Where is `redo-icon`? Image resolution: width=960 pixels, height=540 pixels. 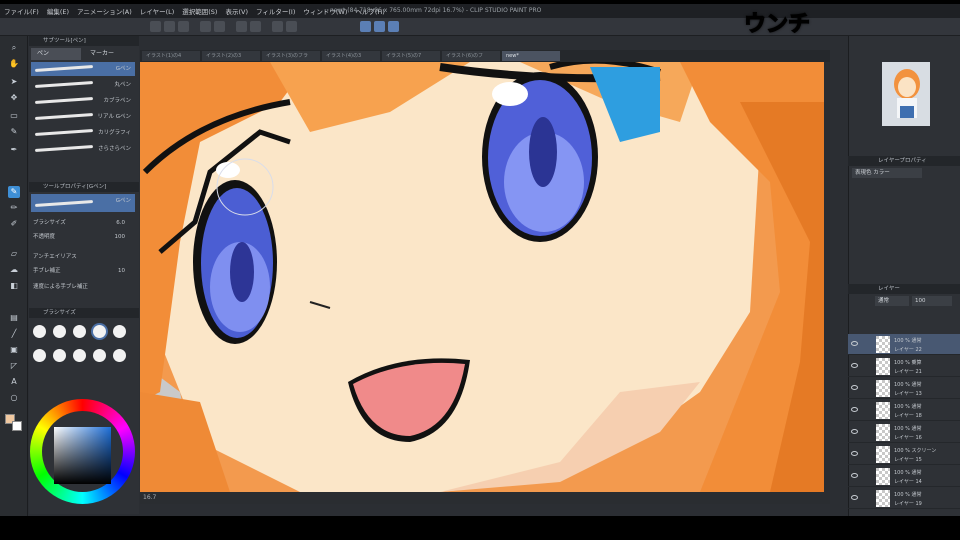
redo-icon is located at coordinates (219, 26).